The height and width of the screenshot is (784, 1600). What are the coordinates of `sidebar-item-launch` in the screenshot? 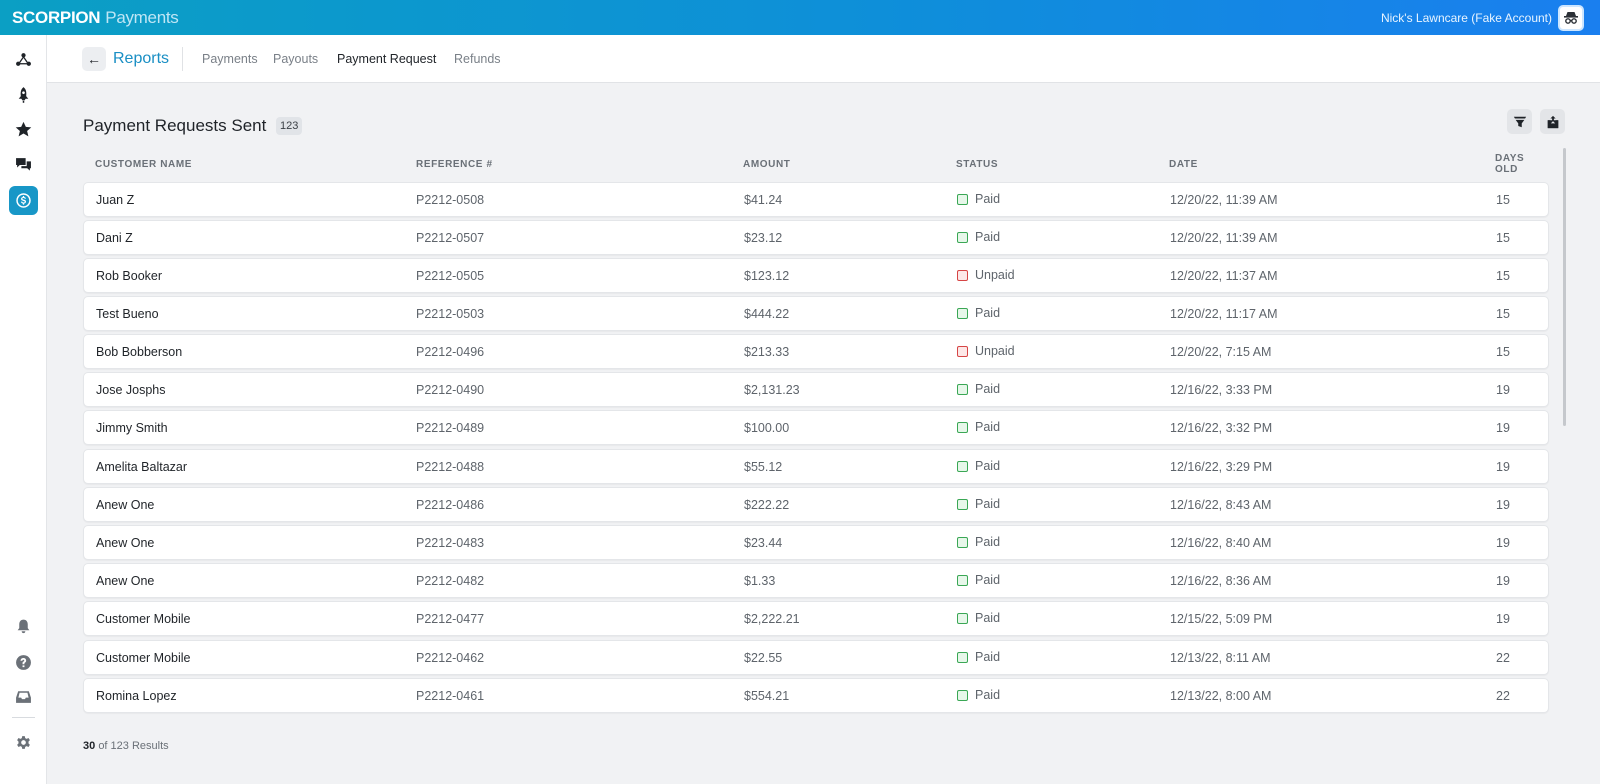 It's located at (23, 94).